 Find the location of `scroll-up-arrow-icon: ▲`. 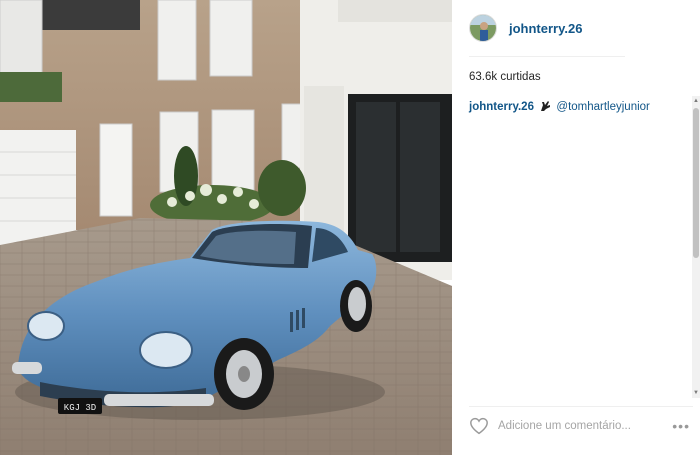

scroll-up-arrow-icon: ▲ is located at coordinates (696, 101).